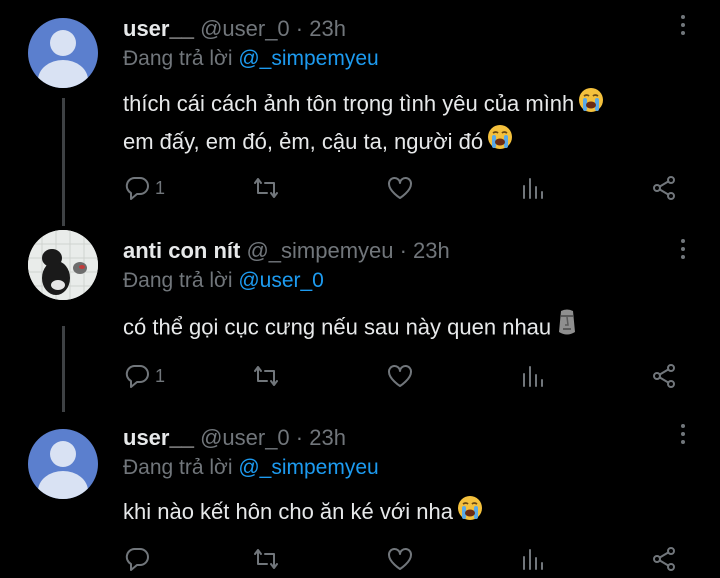 This screenshot has height=578, width=720. What do you see at coordinates (345, 250) in the screenshot?
I see `handle-and-time: @_simpemyeu · 23h` at bounding box center [345, 250].